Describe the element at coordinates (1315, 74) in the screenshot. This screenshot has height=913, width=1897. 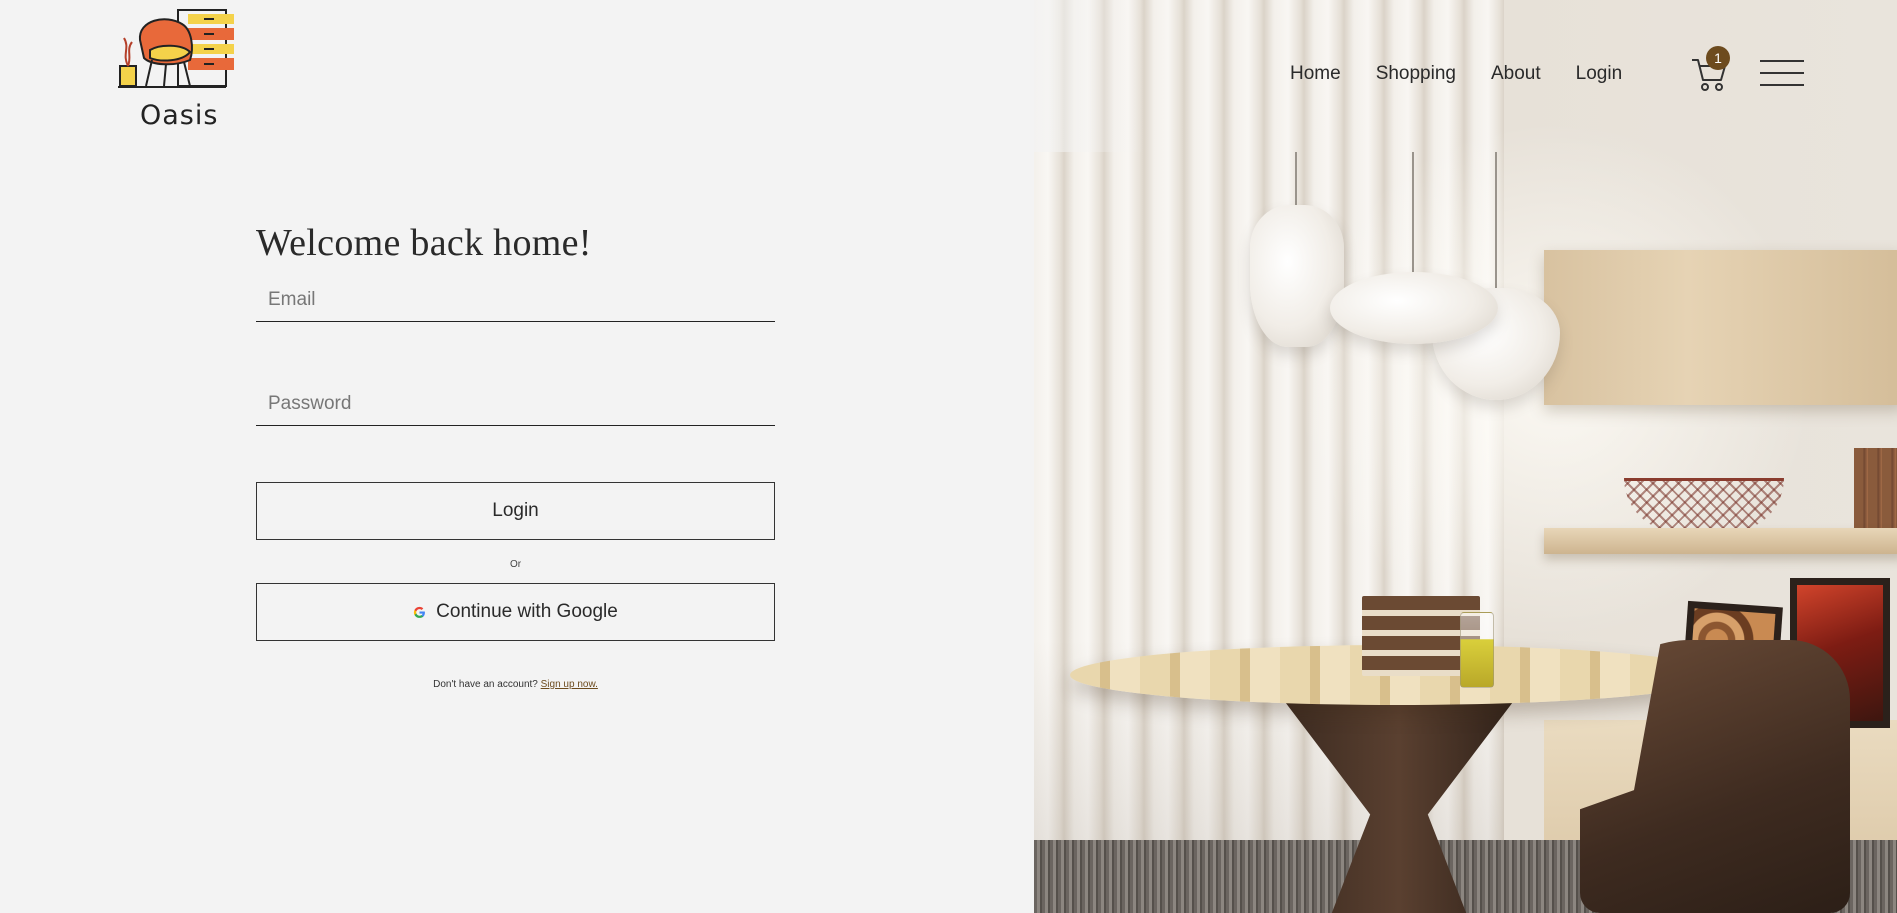
I see `nav-home: Home` at that location.